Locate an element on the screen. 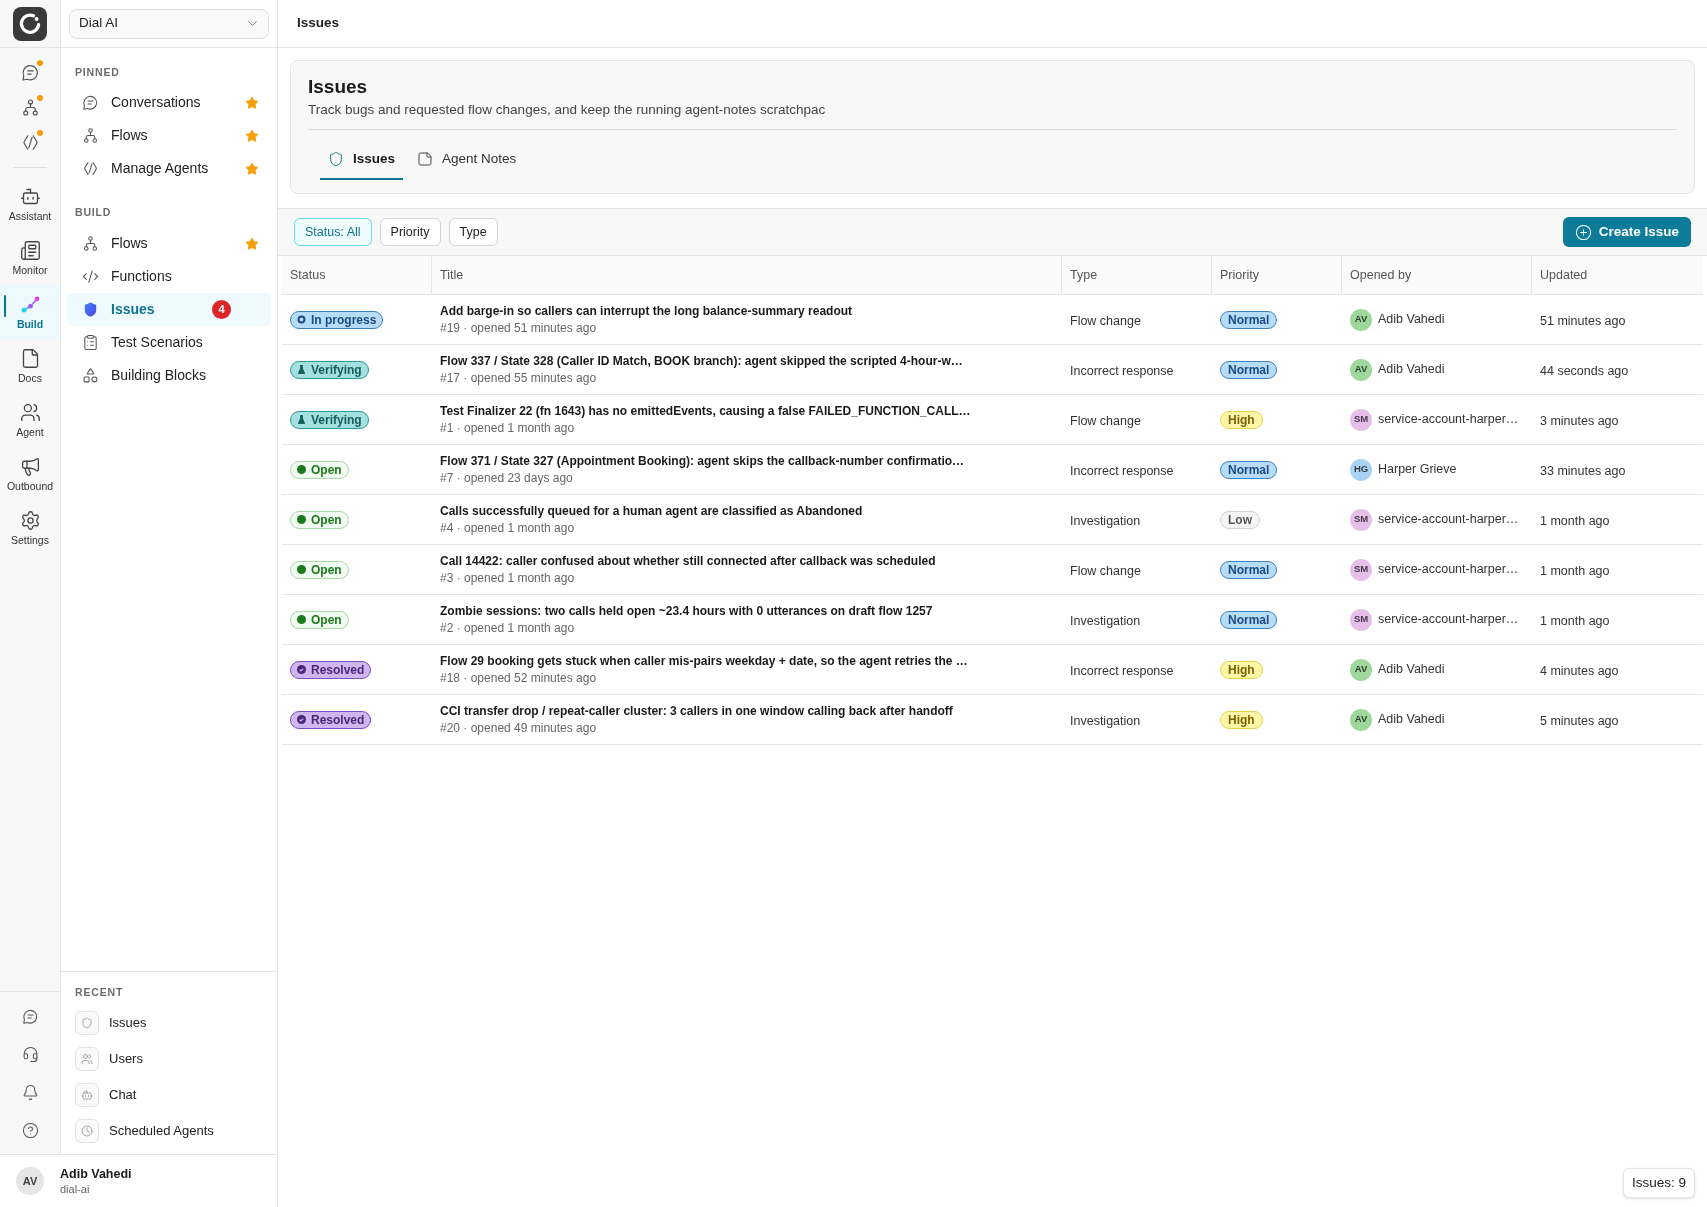 The height and width of the screenshot is (1207, 1707). column-header: Type is located at coordinates (1137, 275).